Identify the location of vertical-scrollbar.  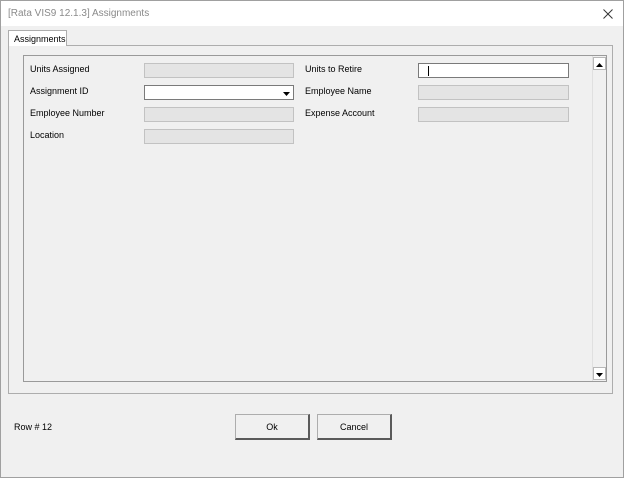
(599, 218).